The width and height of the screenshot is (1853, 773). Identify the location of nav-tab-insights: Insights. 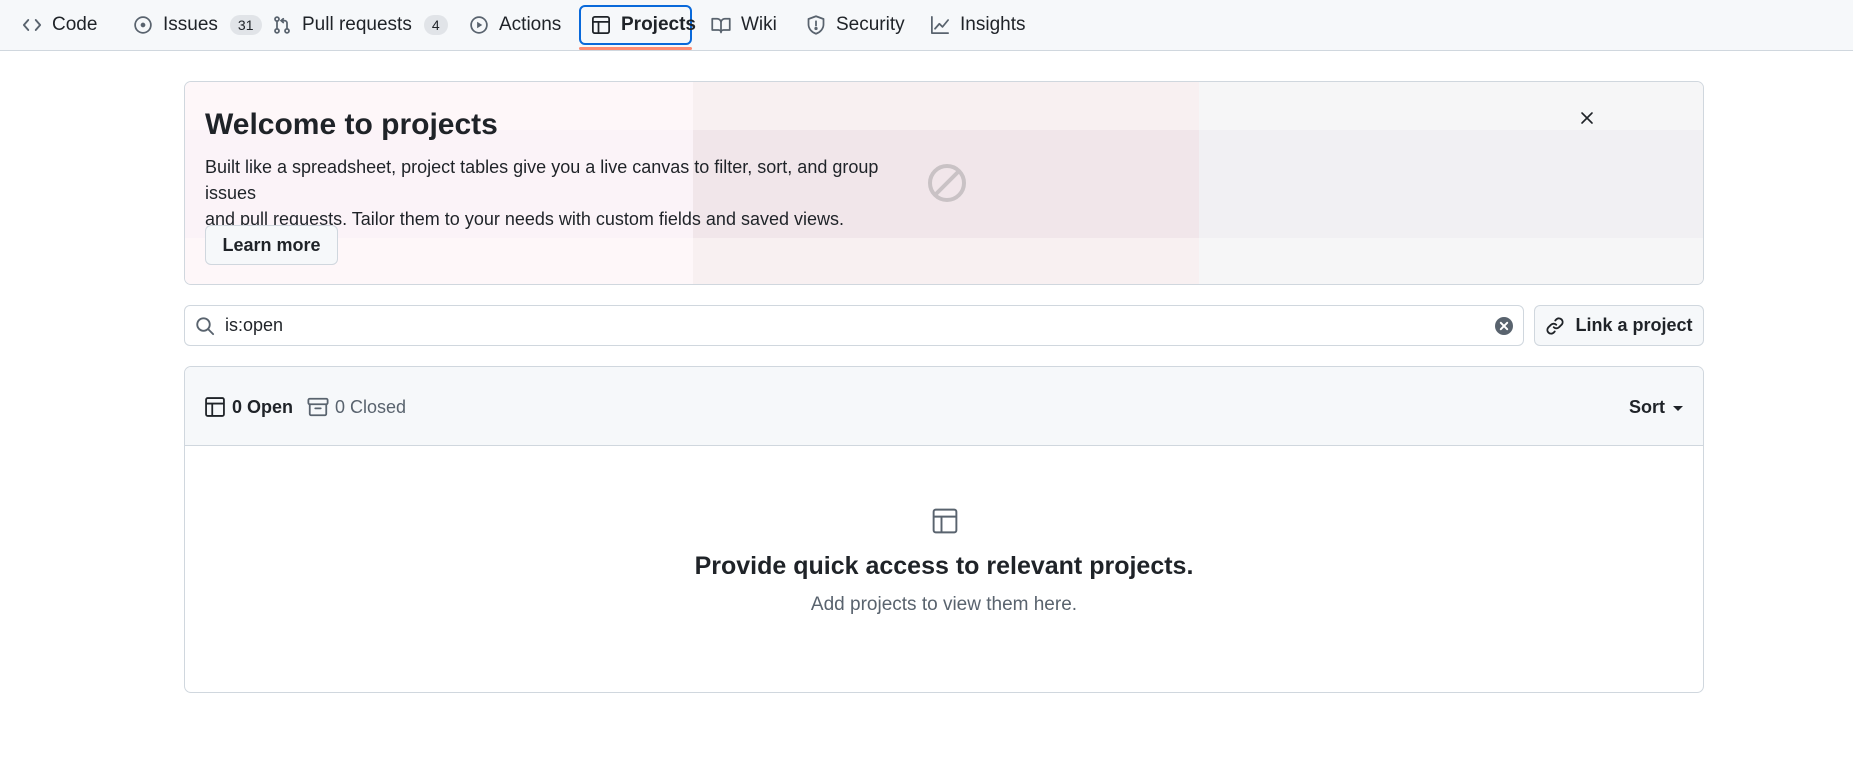
(977, 25).